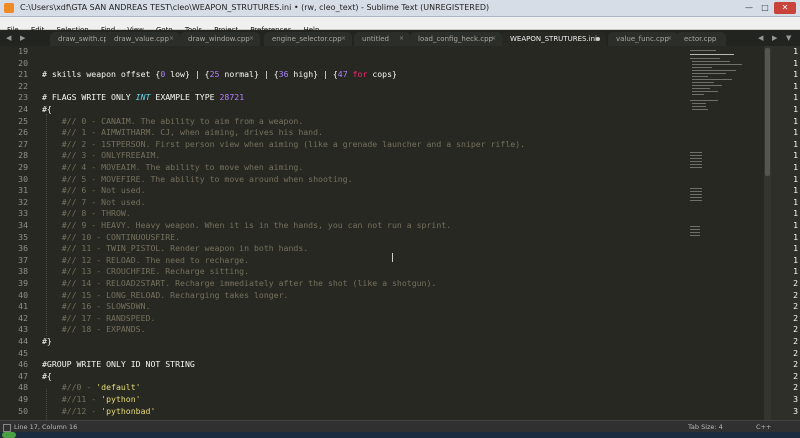  I want to click on tab-value-func: value_func.cpp ×, so click(643, 39).